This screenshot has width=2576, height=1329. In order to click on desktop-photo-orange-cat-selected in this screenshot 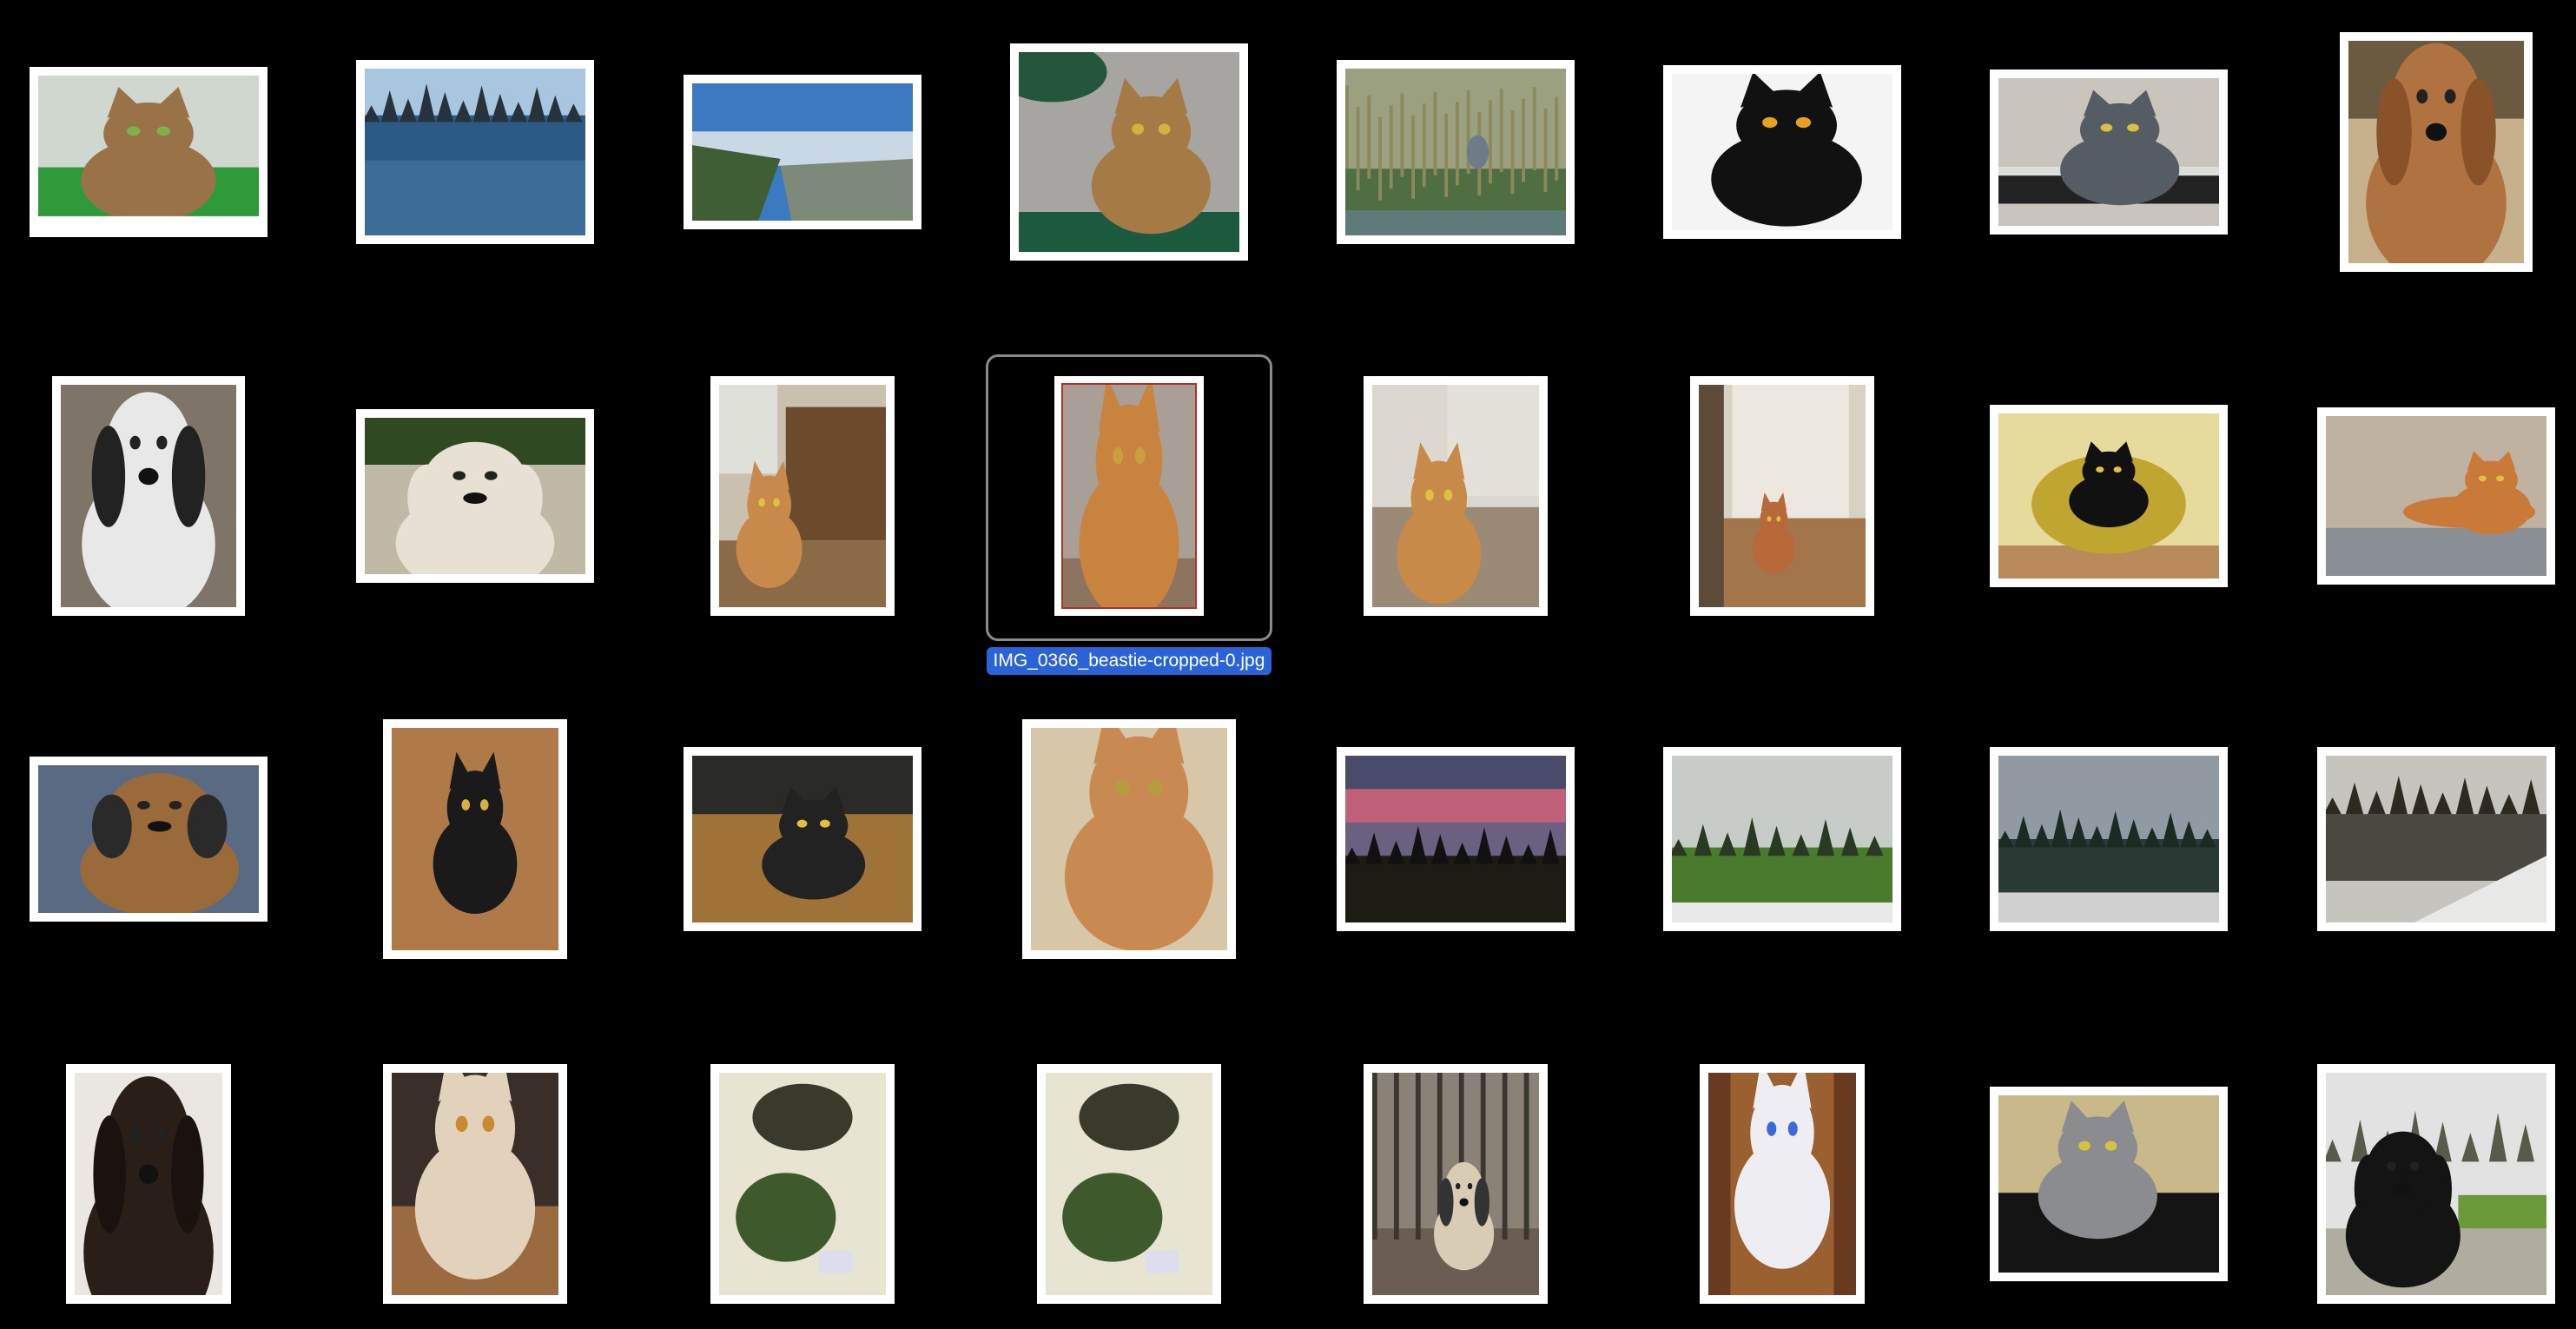, I will do `click(1129, 496)`.